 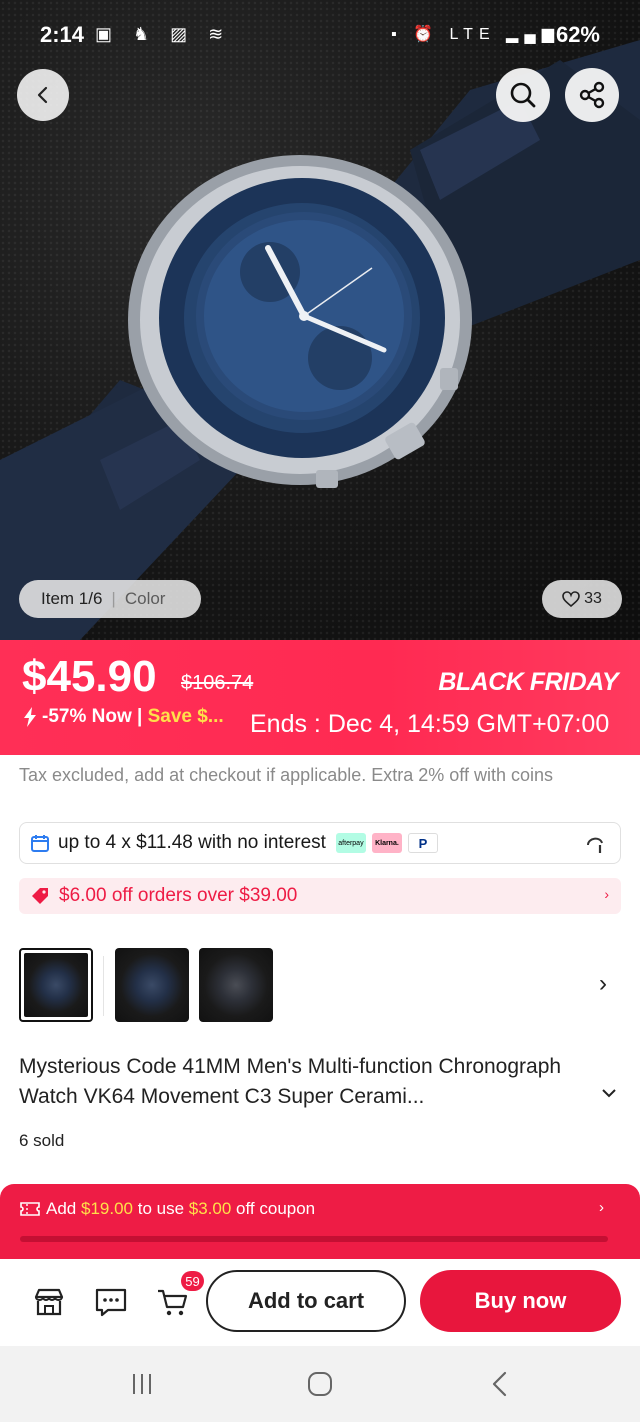 What do you see at coordinates (89, 676) in the screenshot?
I see `current-price: $45.90` at bounding box center [89, 676].